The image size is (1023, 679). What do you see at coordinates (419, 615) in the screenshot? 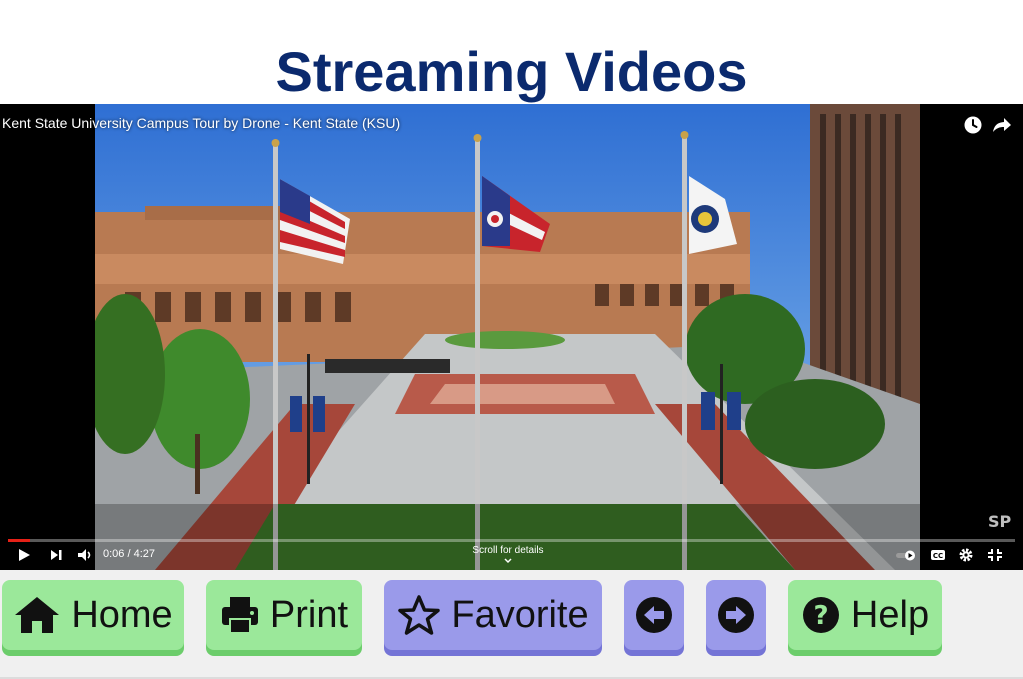
I see `star-icon` at bounding box center [419, 615].